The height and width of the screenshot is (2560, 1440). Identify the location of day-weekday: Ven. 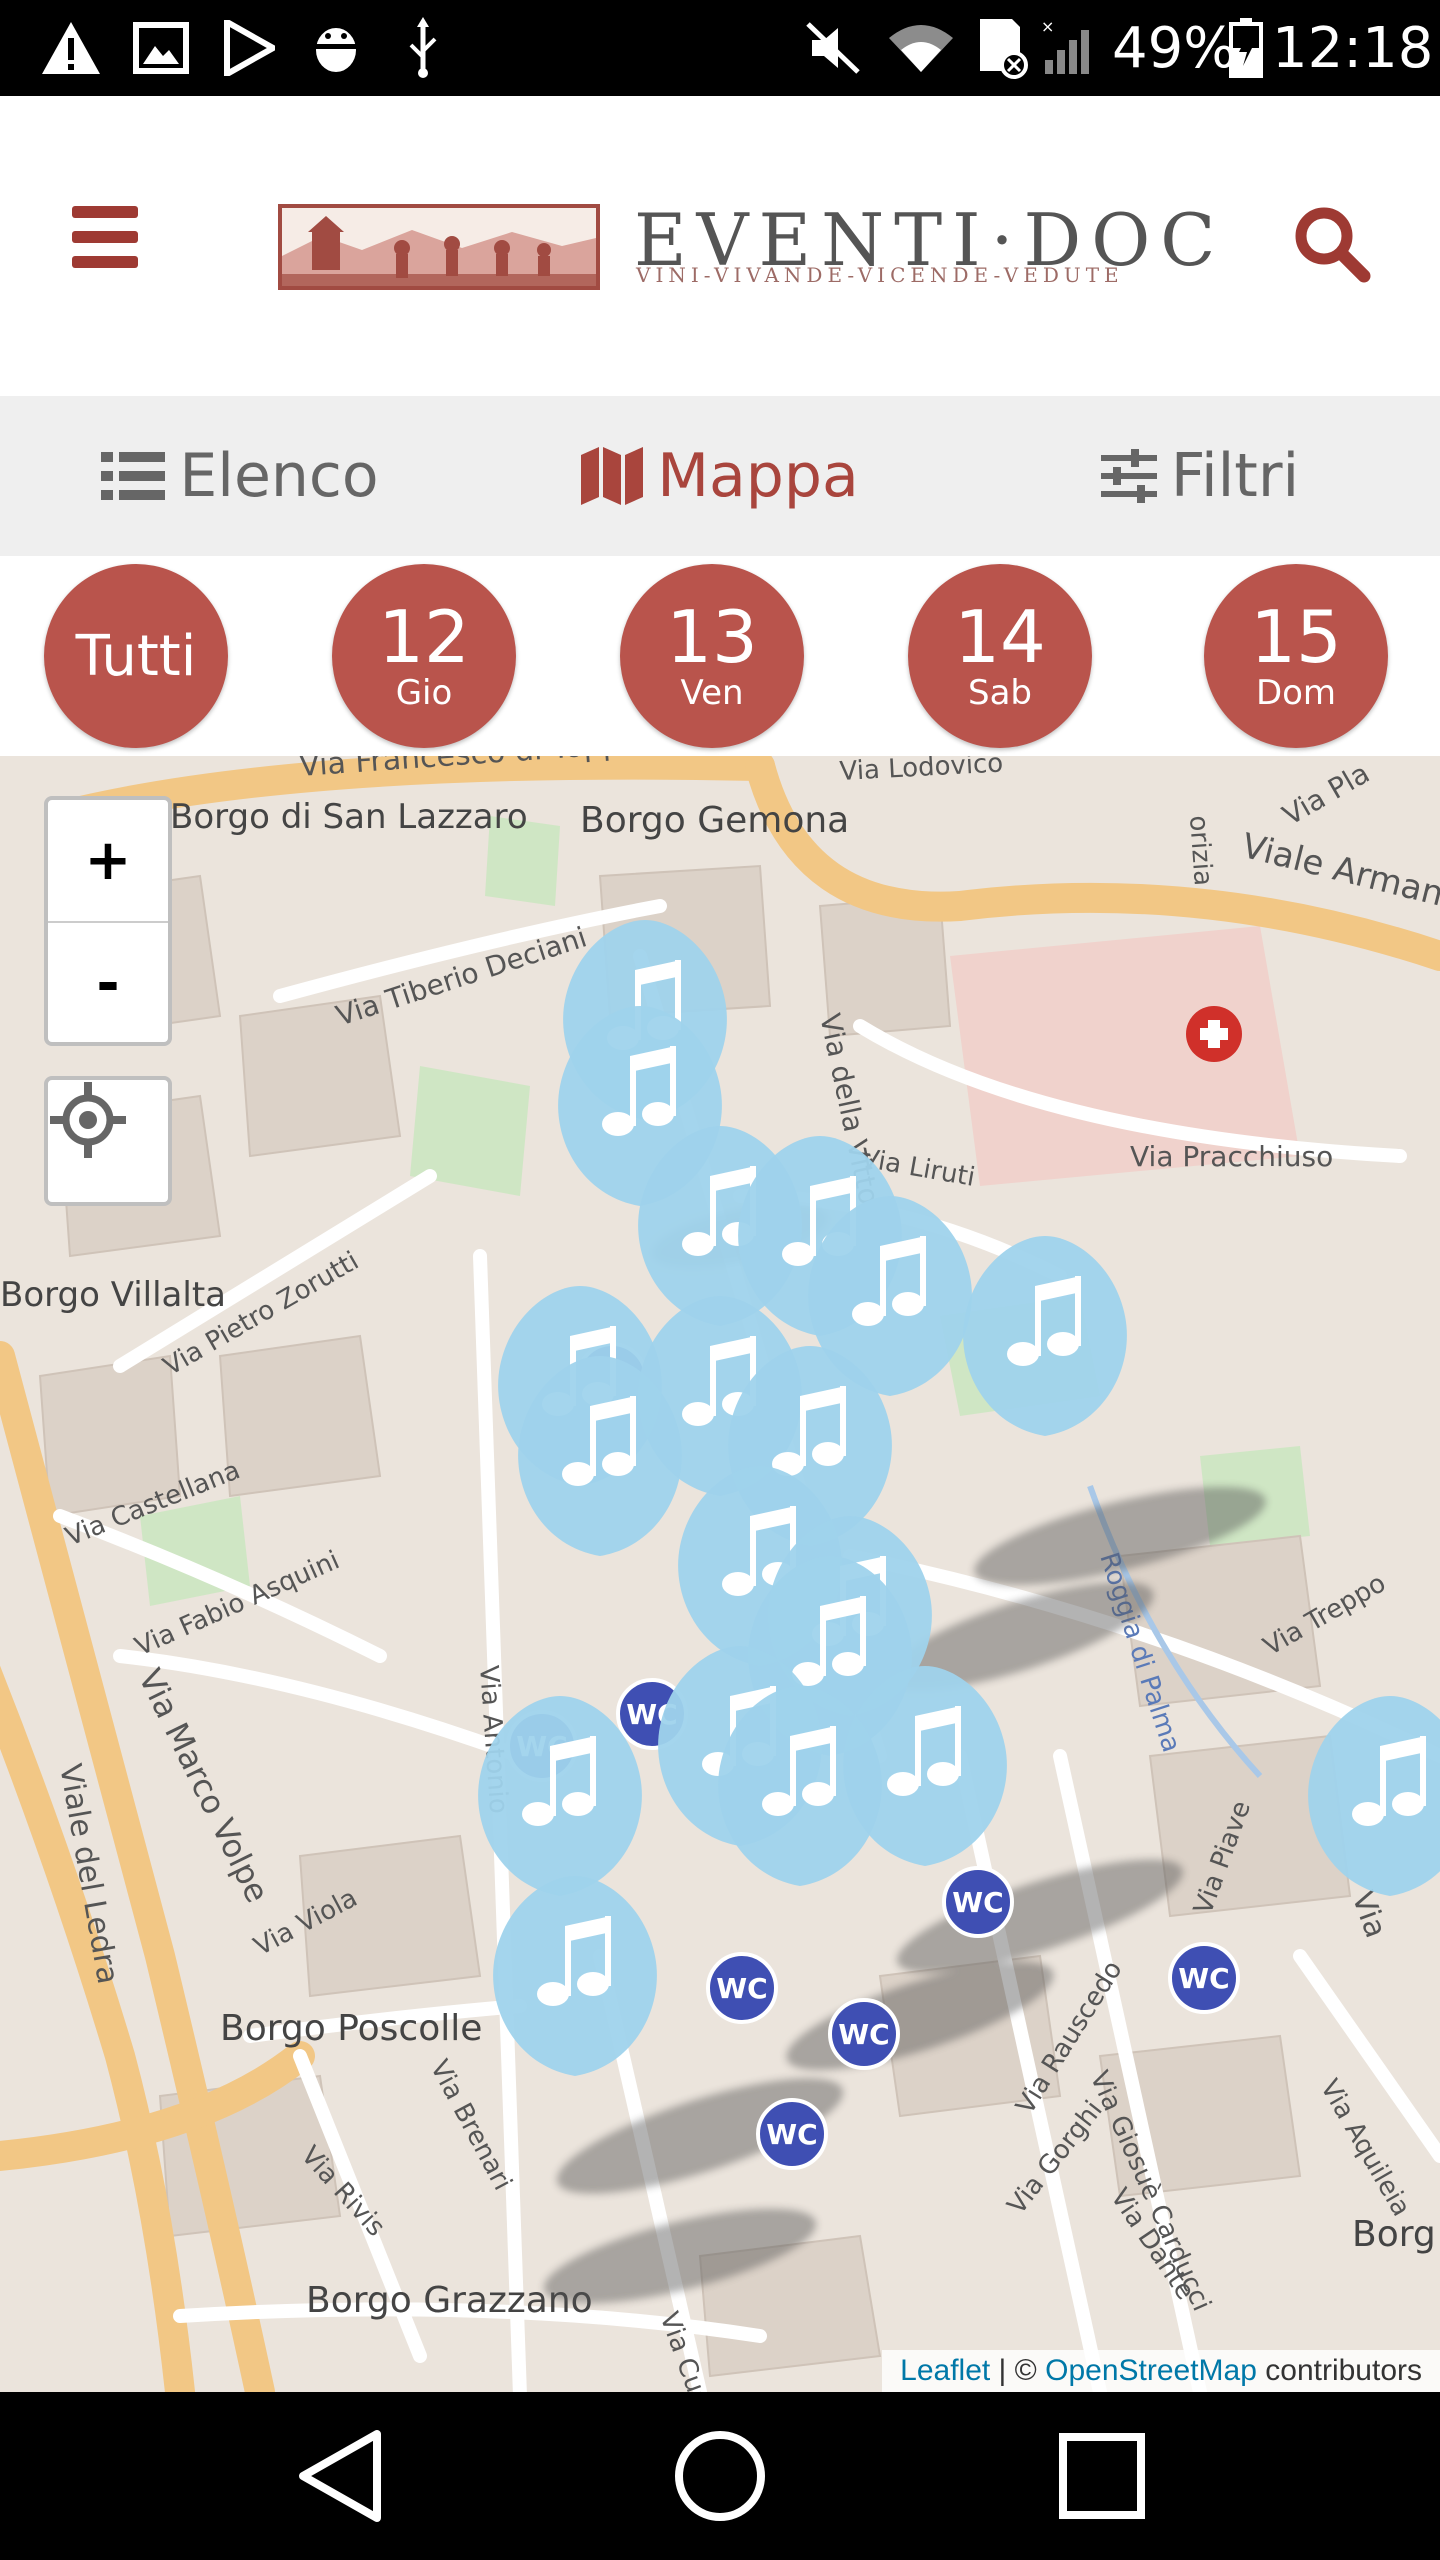
(712, 693).